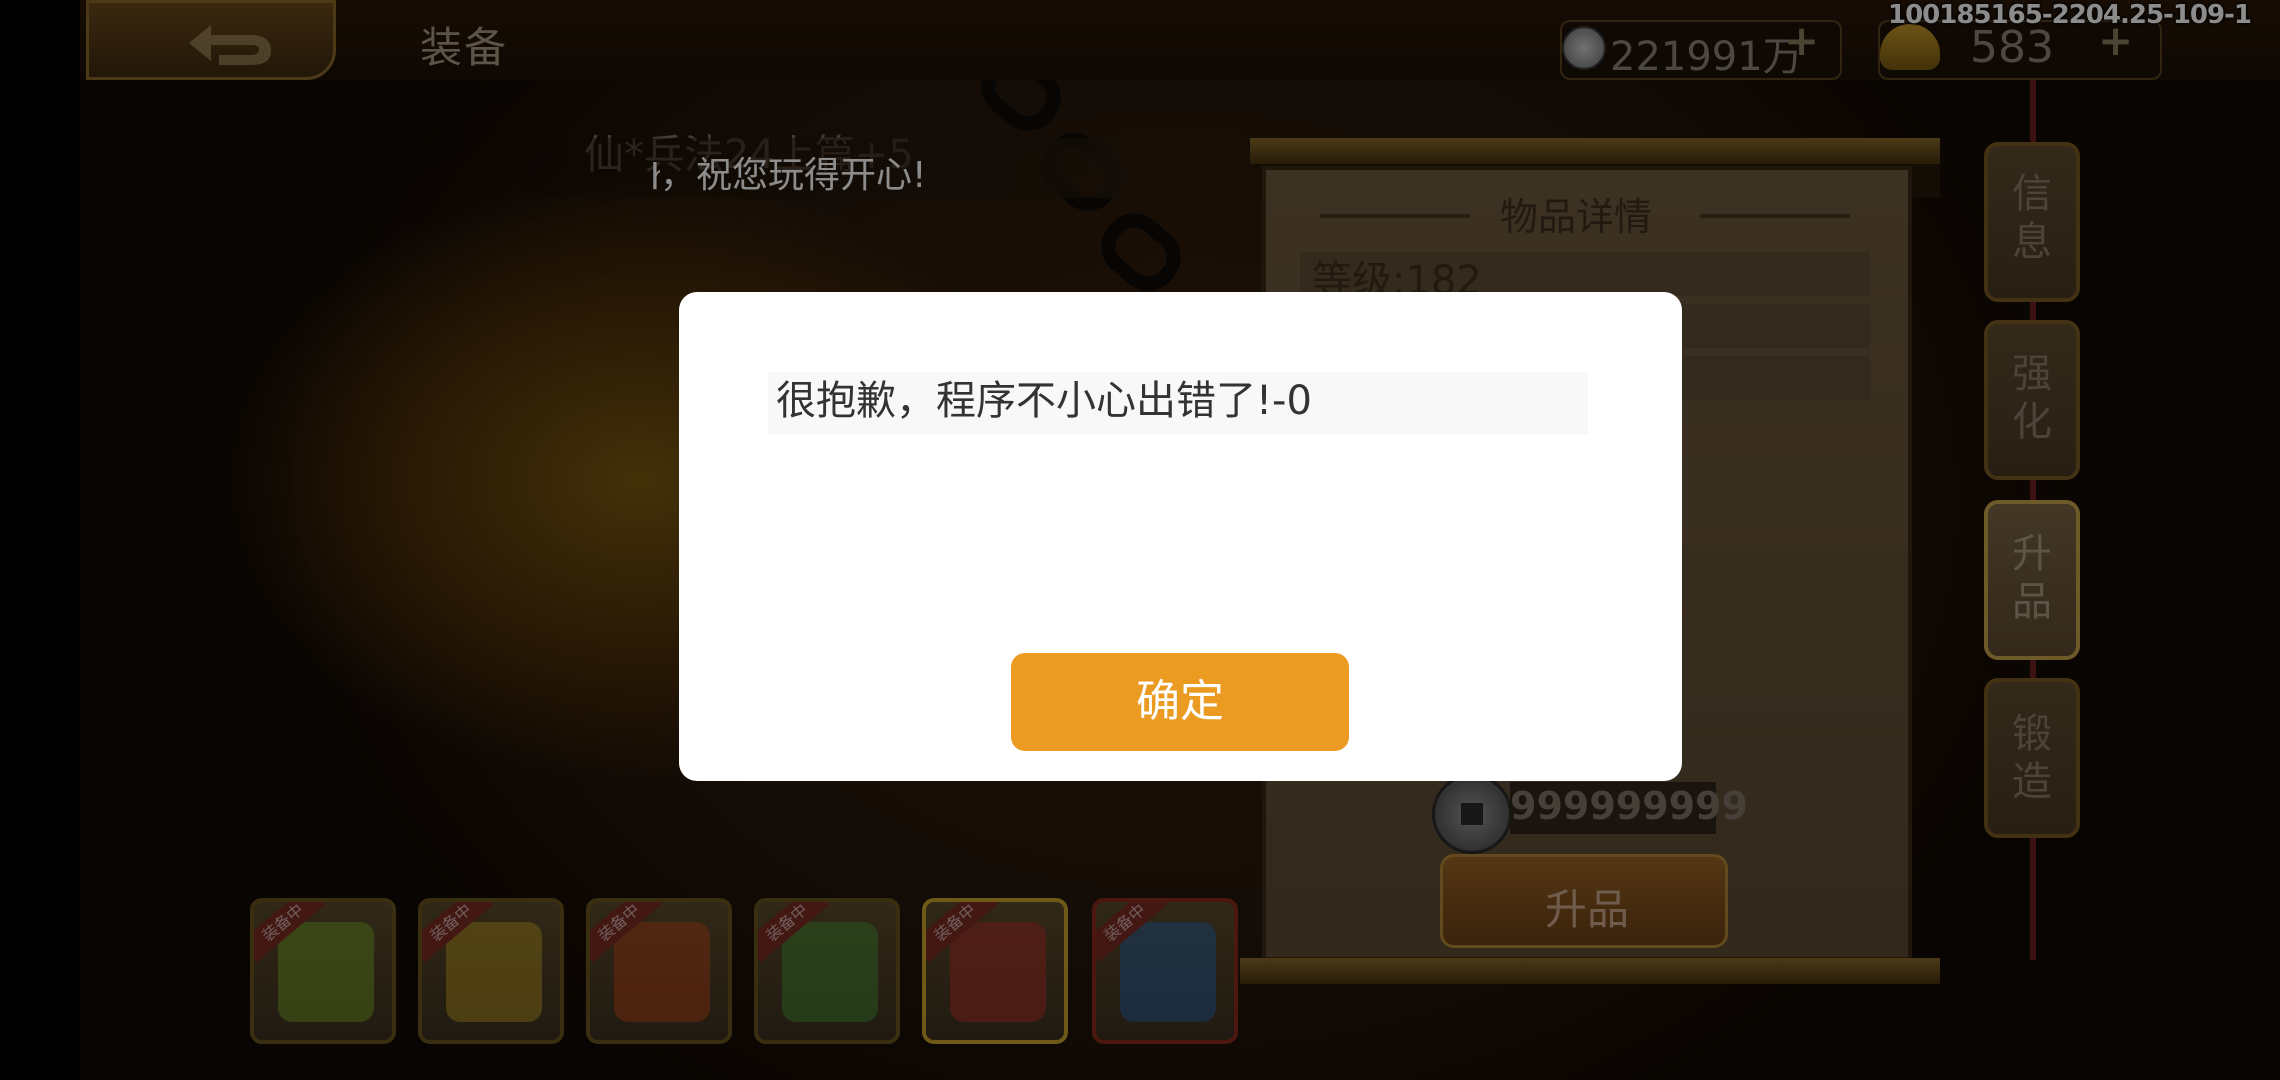  I want to click on back-button, so click(211, 40).